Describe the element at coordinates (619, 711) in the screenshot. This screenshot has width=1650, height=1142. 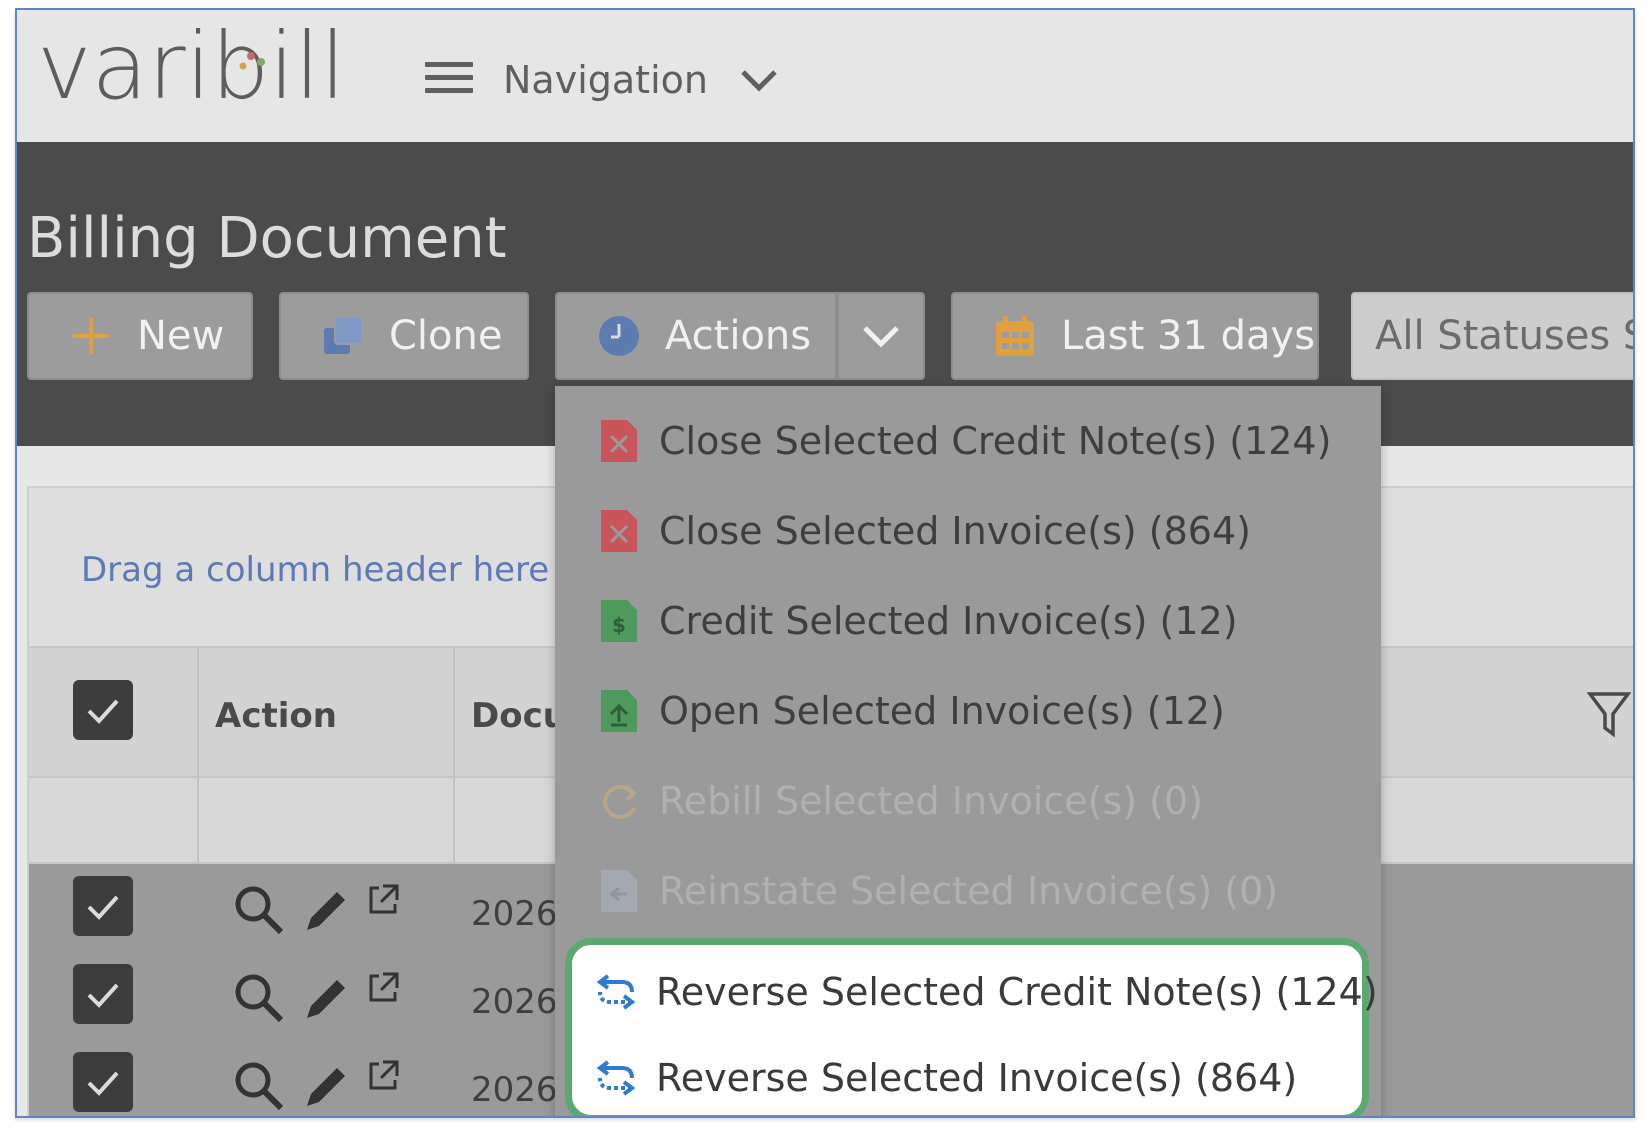
I see `document-upload-icon` at that location.